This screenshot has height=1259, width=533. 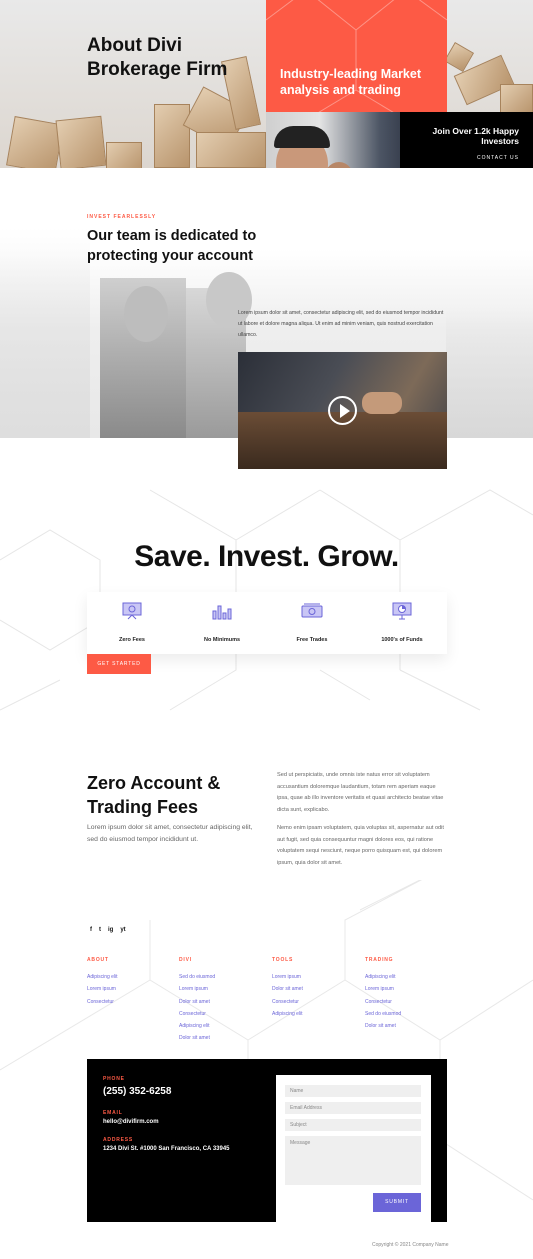 What do you see at coordinates (222, 612) in the screenshot?
I see `bar-chart-icon` at bounding box center [222, 612].